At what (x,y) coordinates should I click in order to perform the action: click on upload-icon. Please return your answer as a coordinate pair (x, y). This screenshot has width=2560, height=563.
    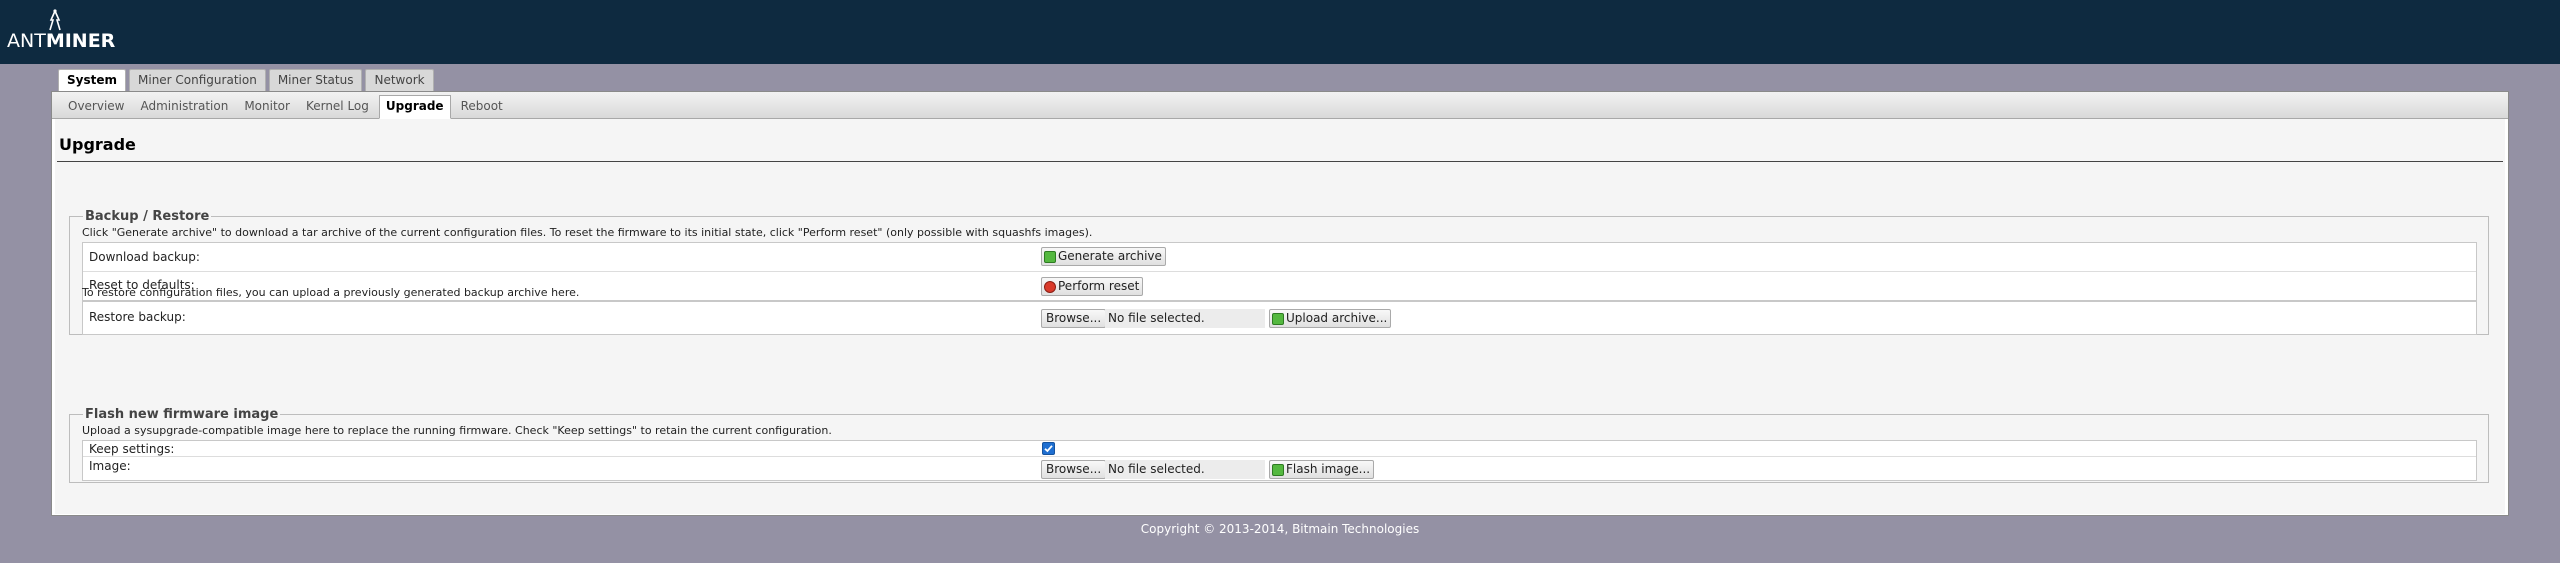
    Looking at the image, I should click on (1278, 318).